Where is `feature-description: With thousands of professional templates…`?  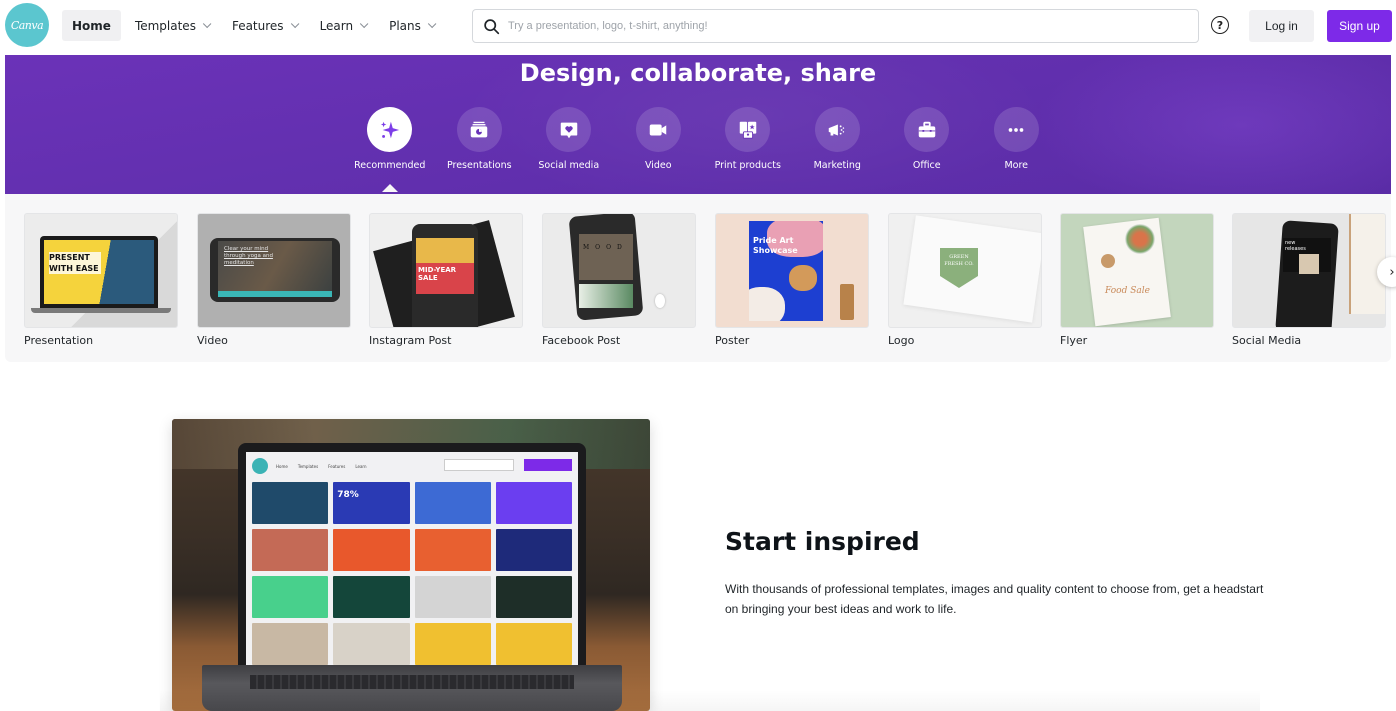 feature-description: With thousands of professional templates… is located at coordinates (994, 599).